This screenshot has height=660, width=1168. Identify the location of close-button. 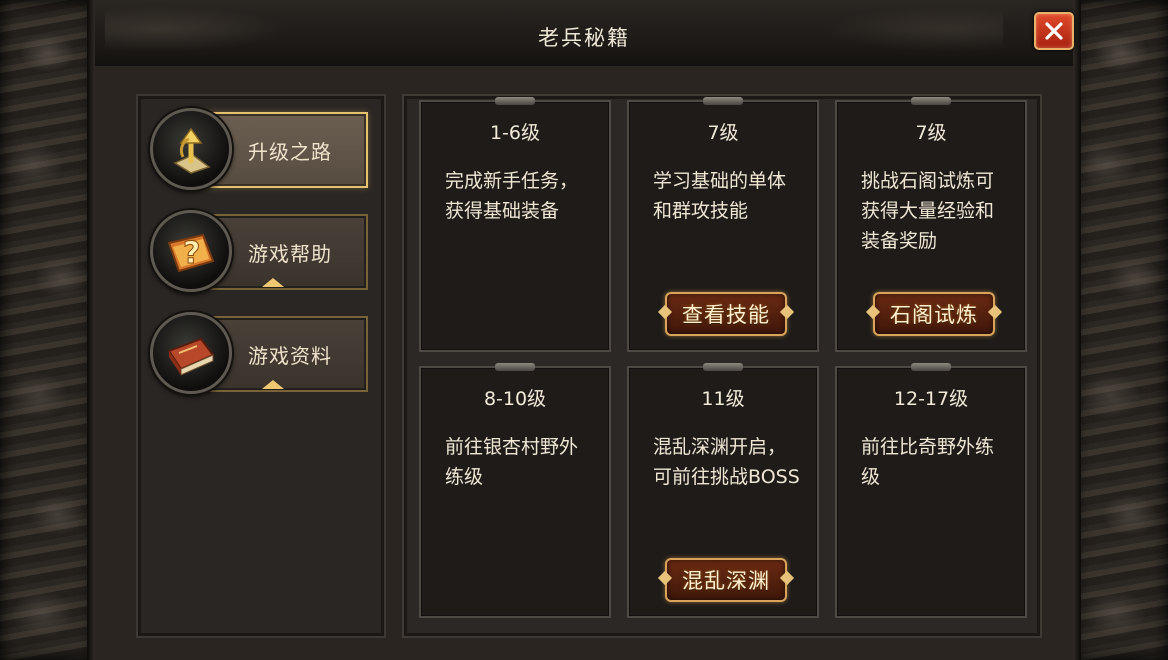
(1054, 31).